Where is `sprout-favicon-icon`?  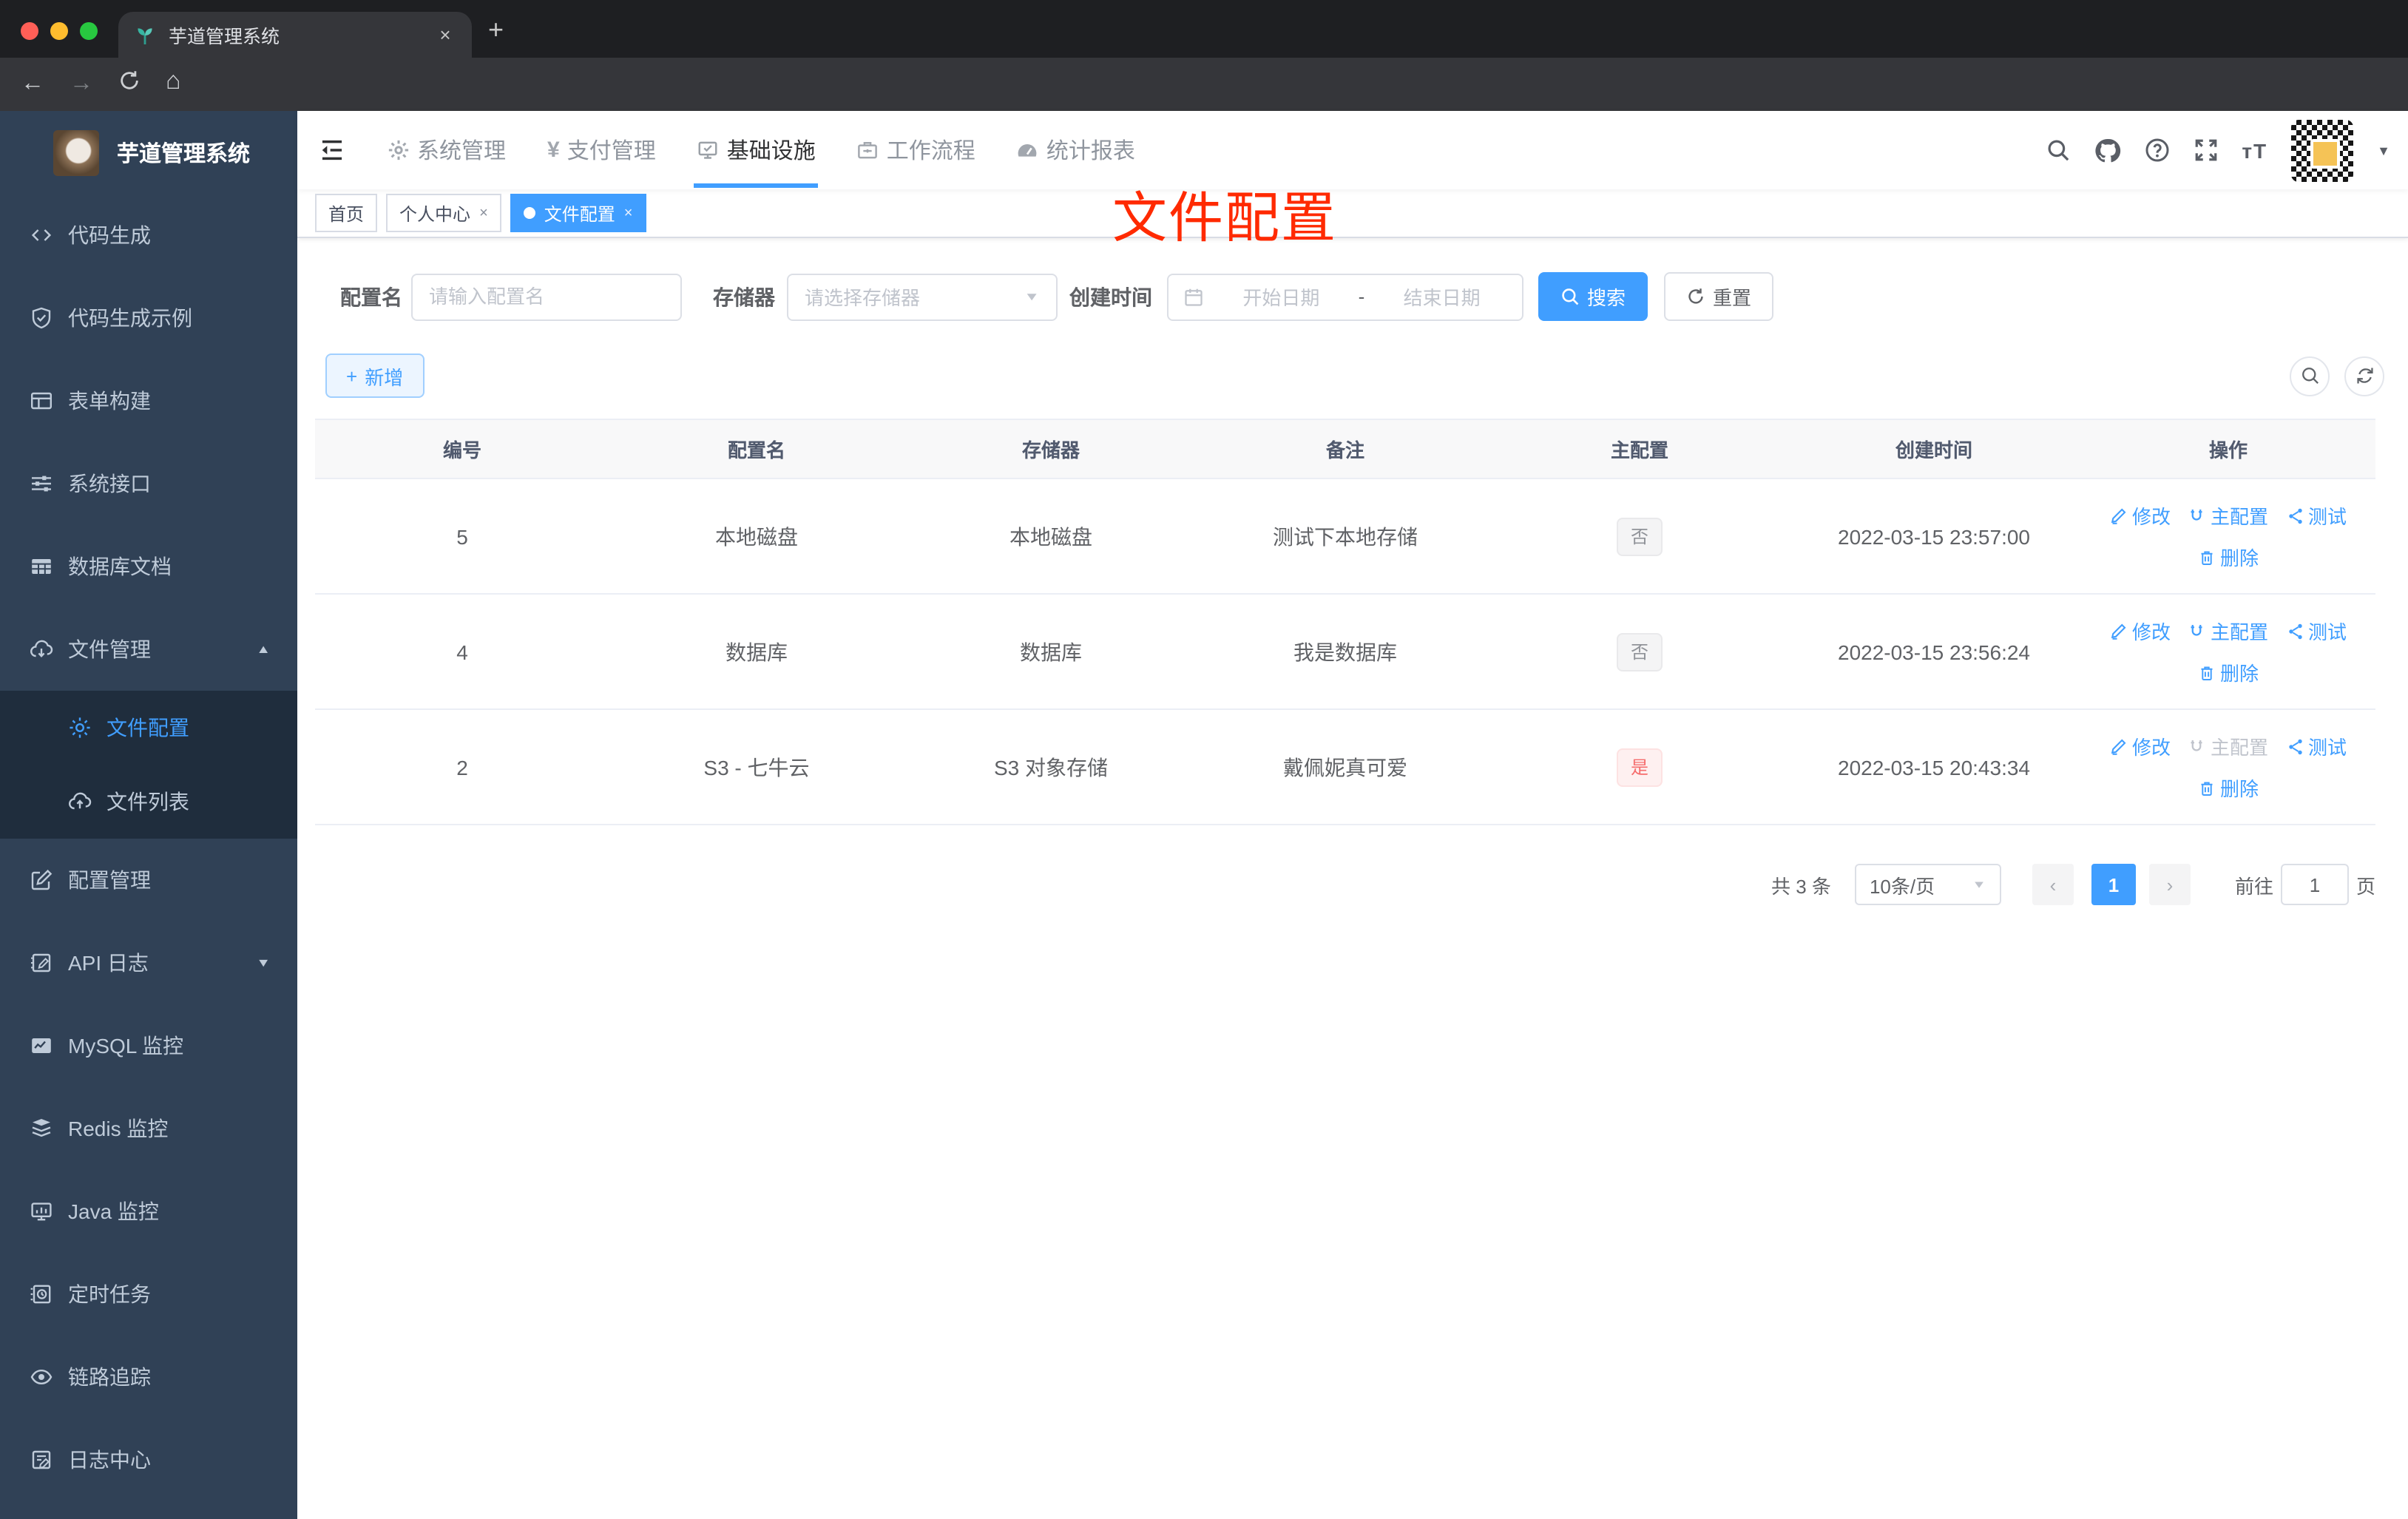 sprout-favicon-icon is located at coordinates (145, 35).